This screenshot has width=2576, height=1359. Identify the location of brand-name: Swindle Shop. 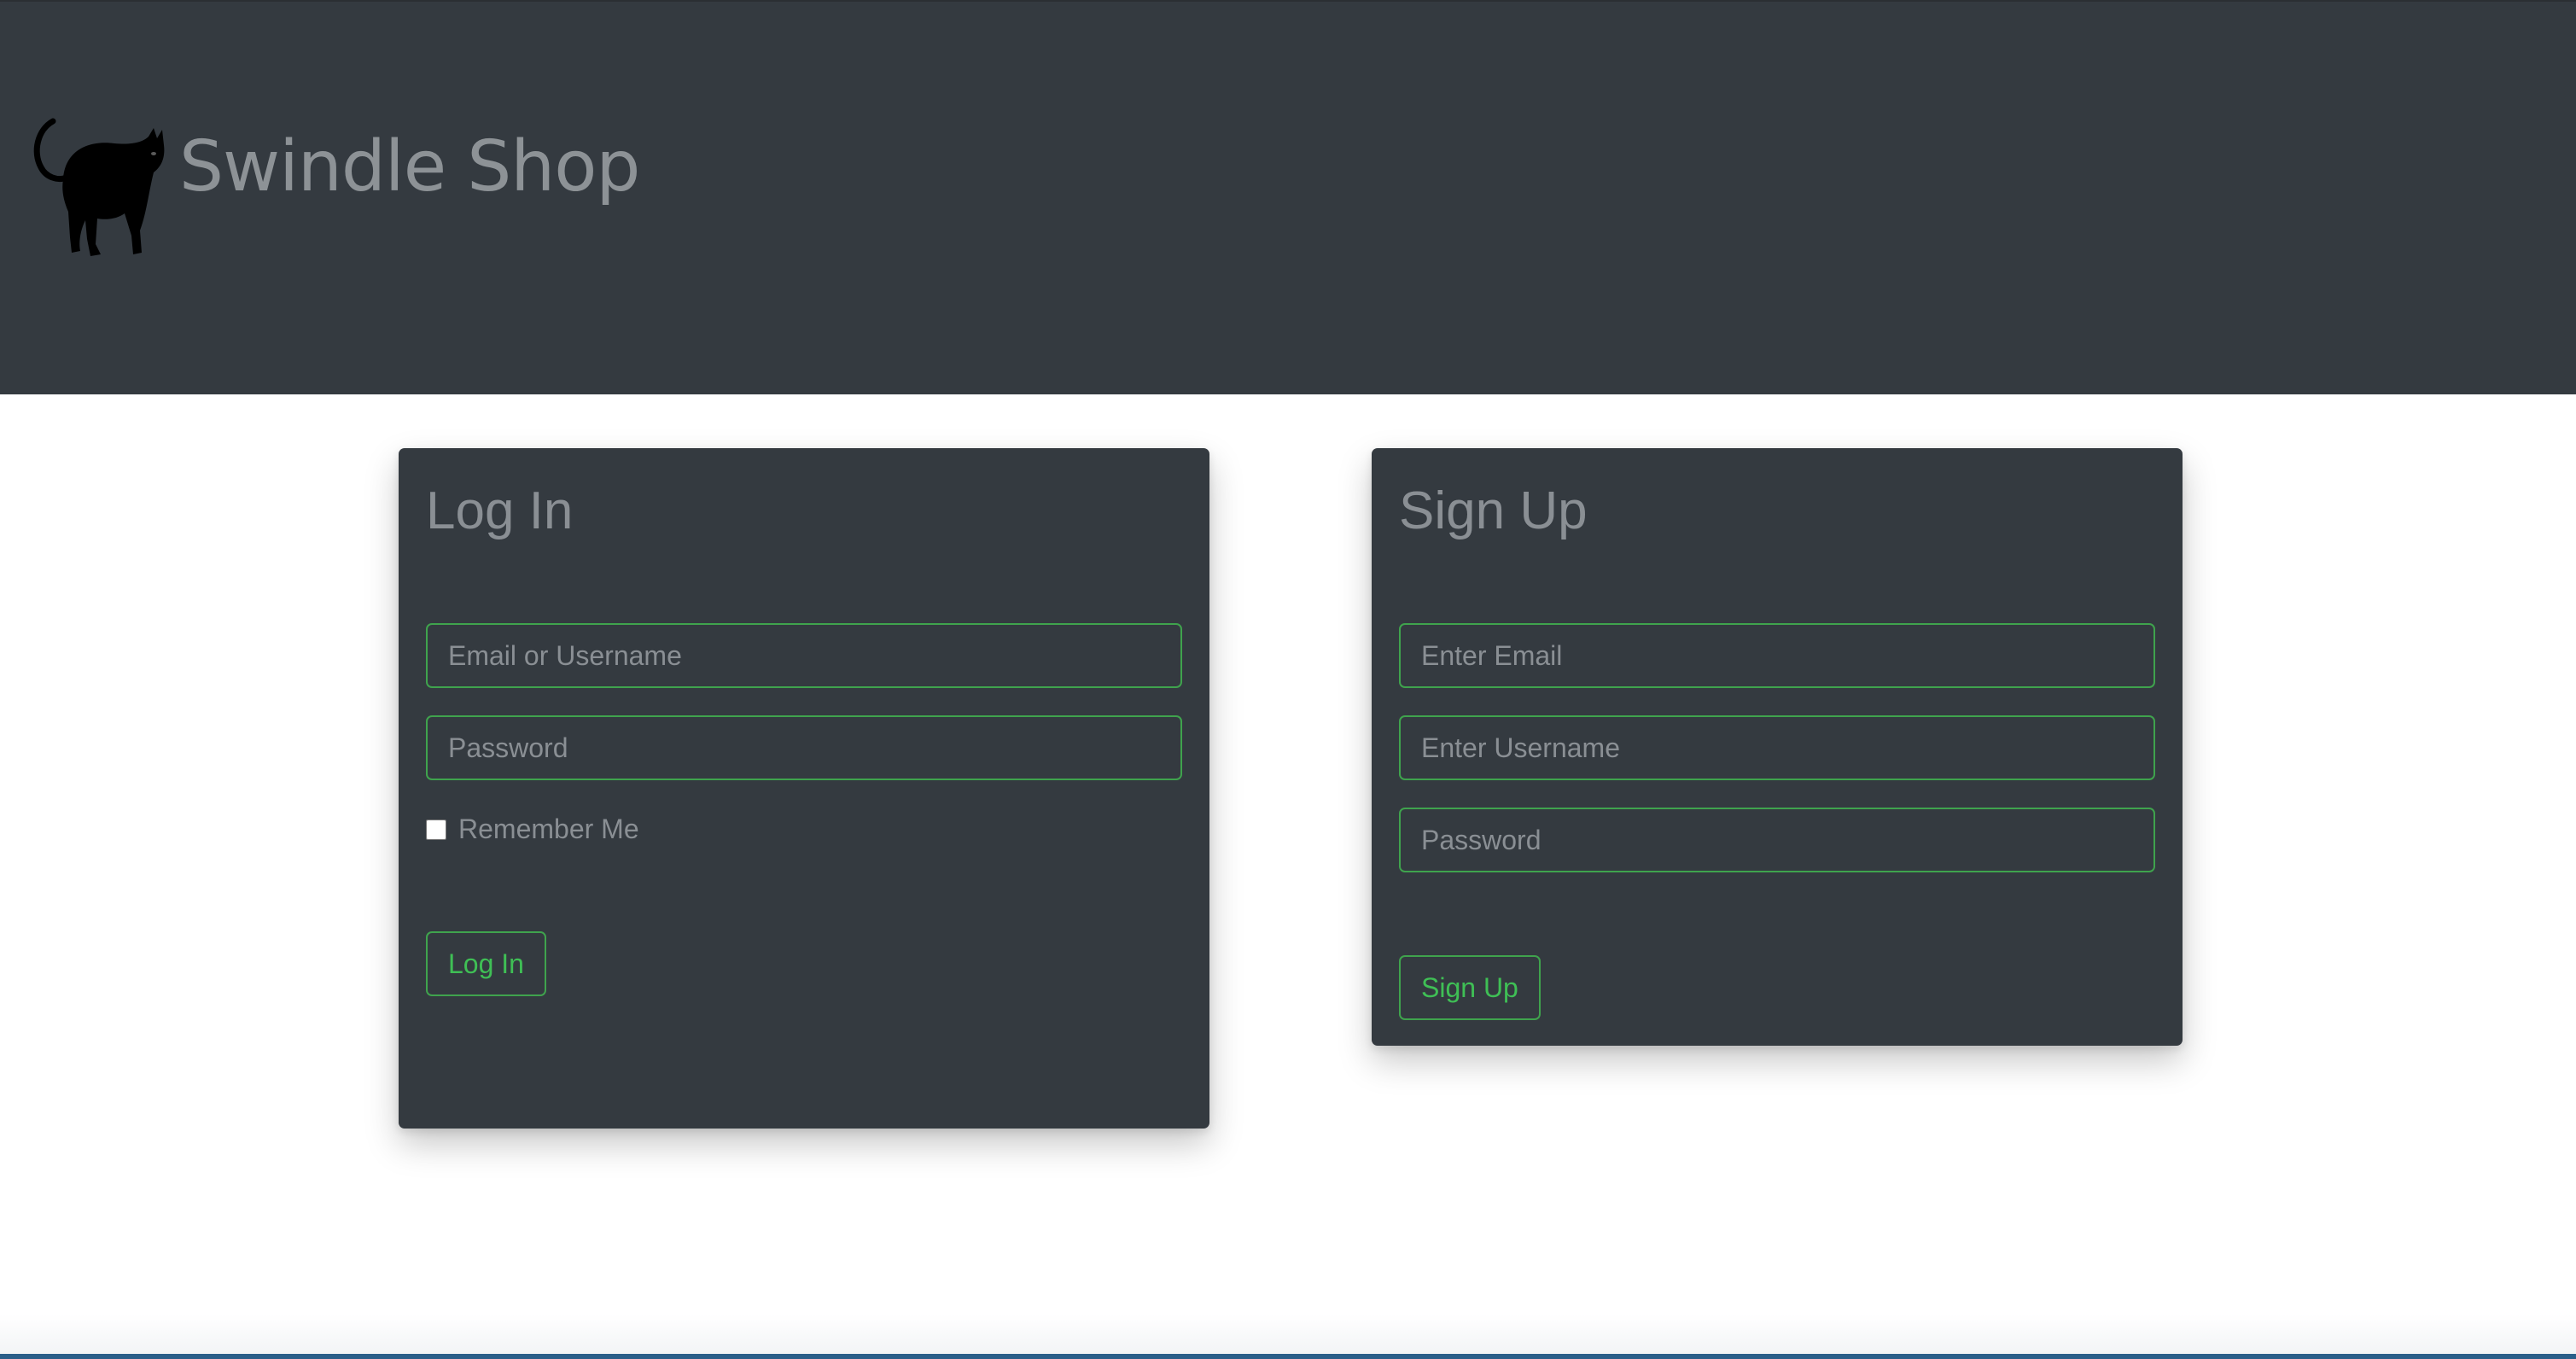
(409, 166).